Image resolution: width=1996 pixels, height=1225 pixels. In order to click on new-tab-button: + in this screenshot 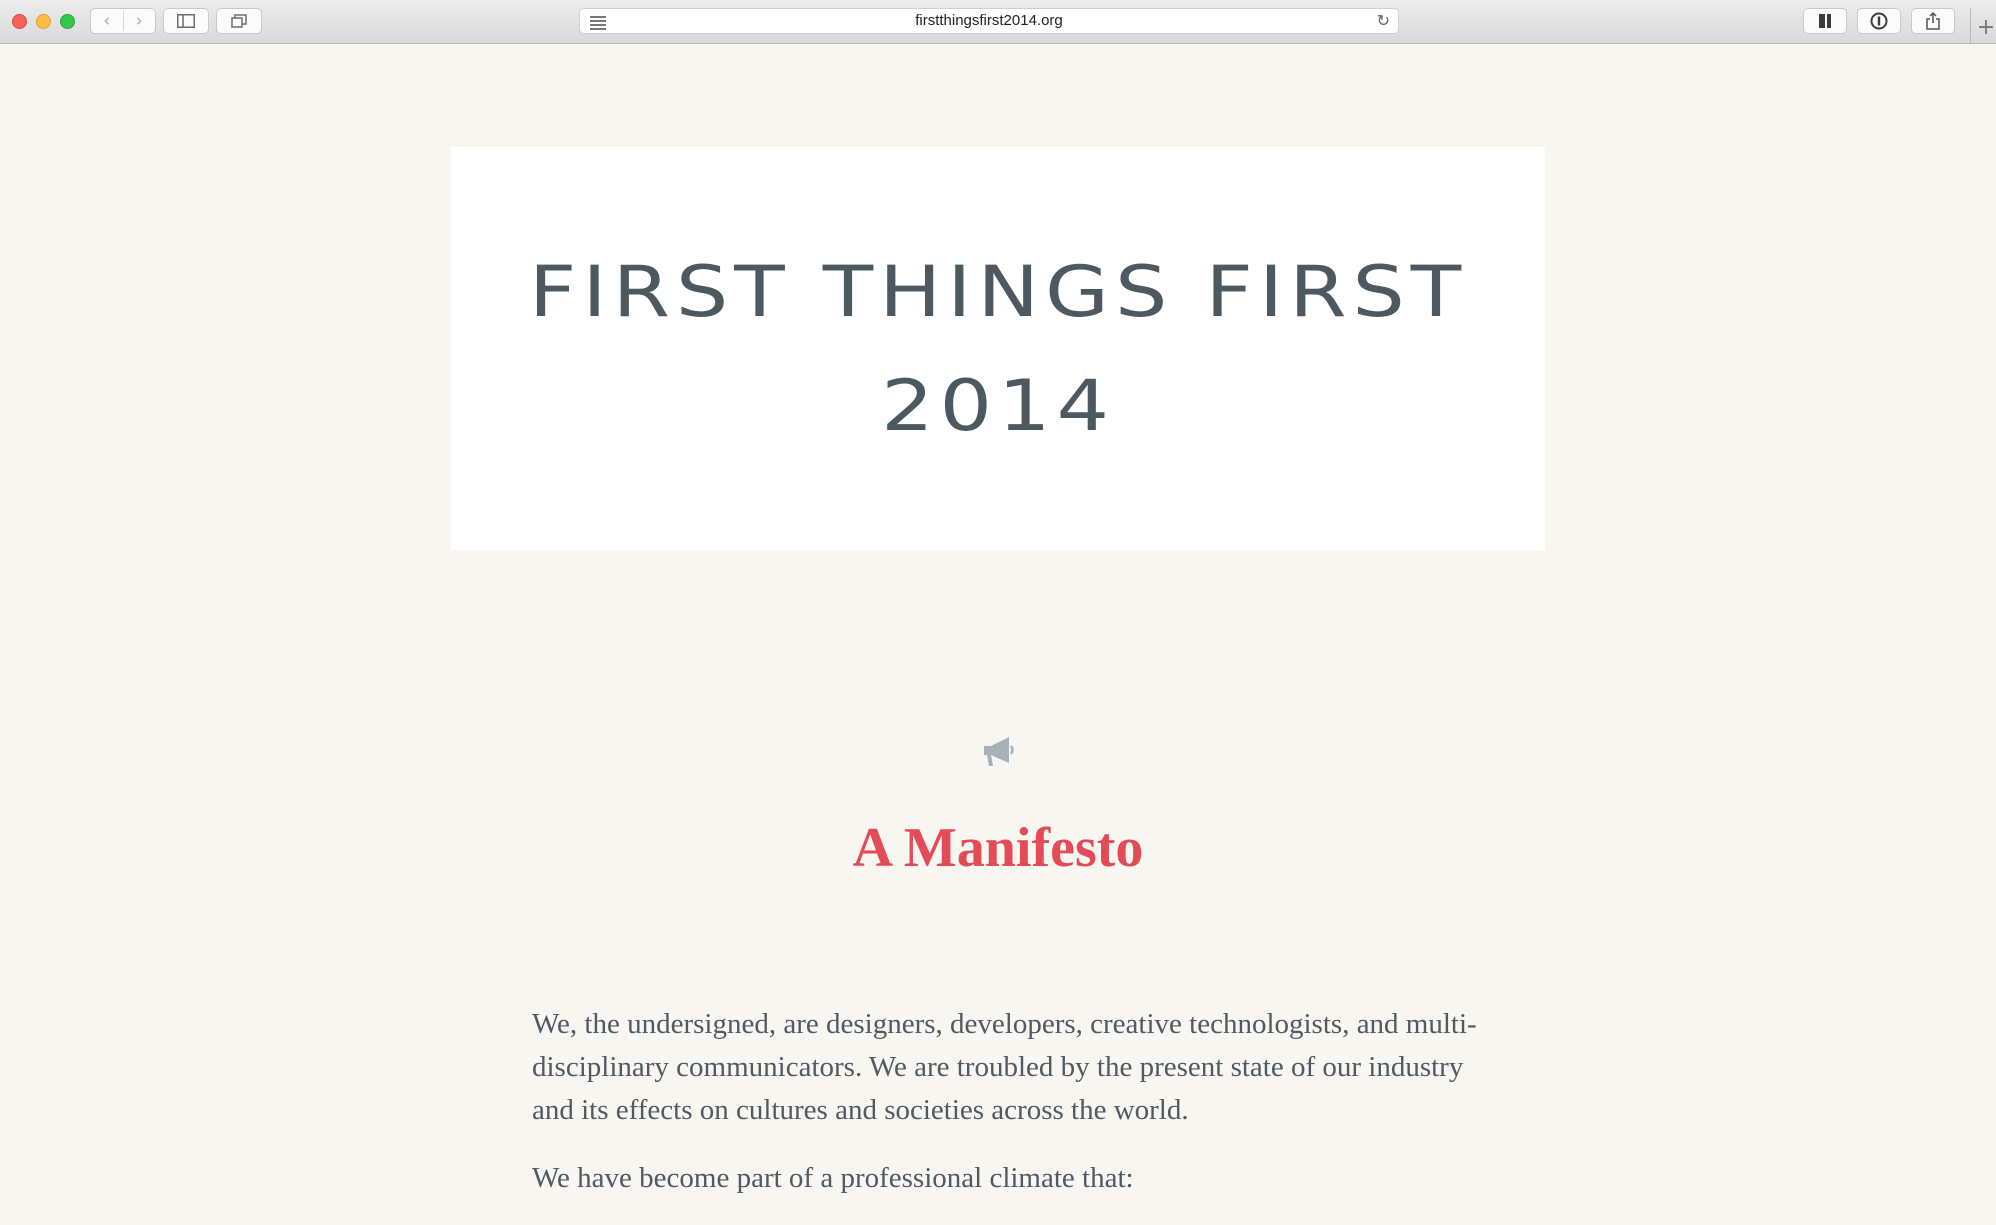, I will do `click(1983, 26)`.